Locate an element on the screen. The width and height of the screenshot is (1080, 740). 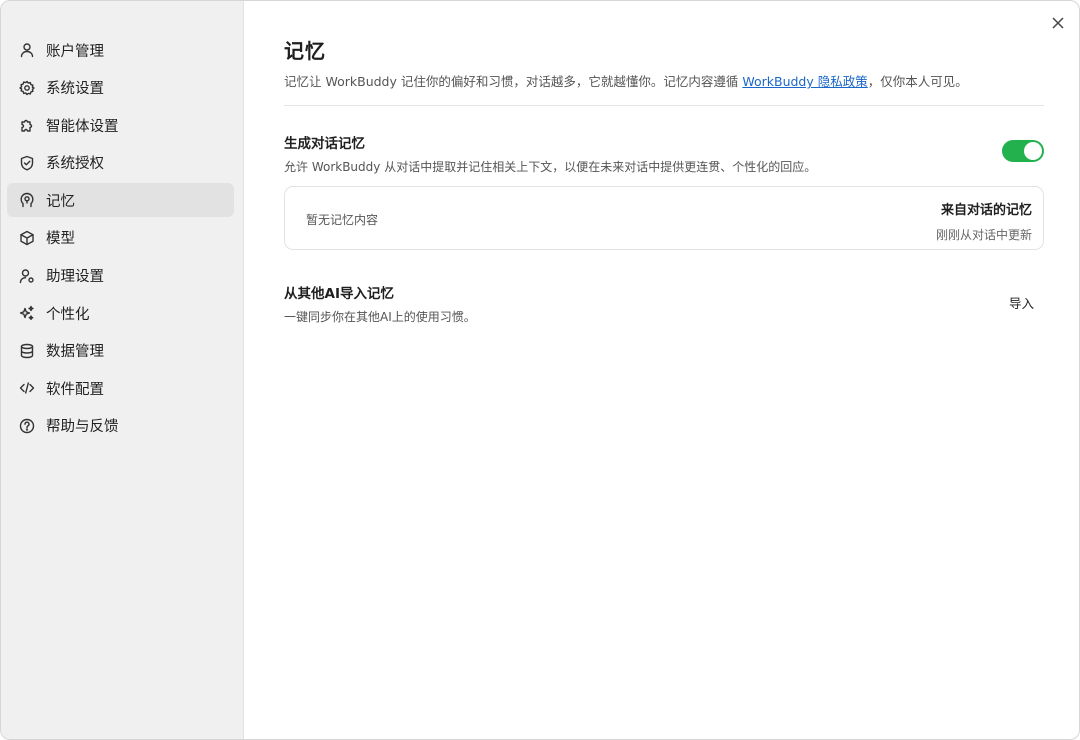
page-title: 记忆 is located at coordinates (305, 51).